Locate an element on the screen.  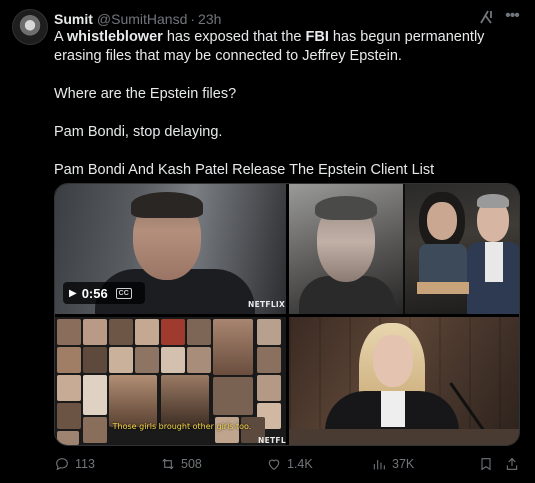
closed-captions-icon: CC is located at coordinates (123, 293).